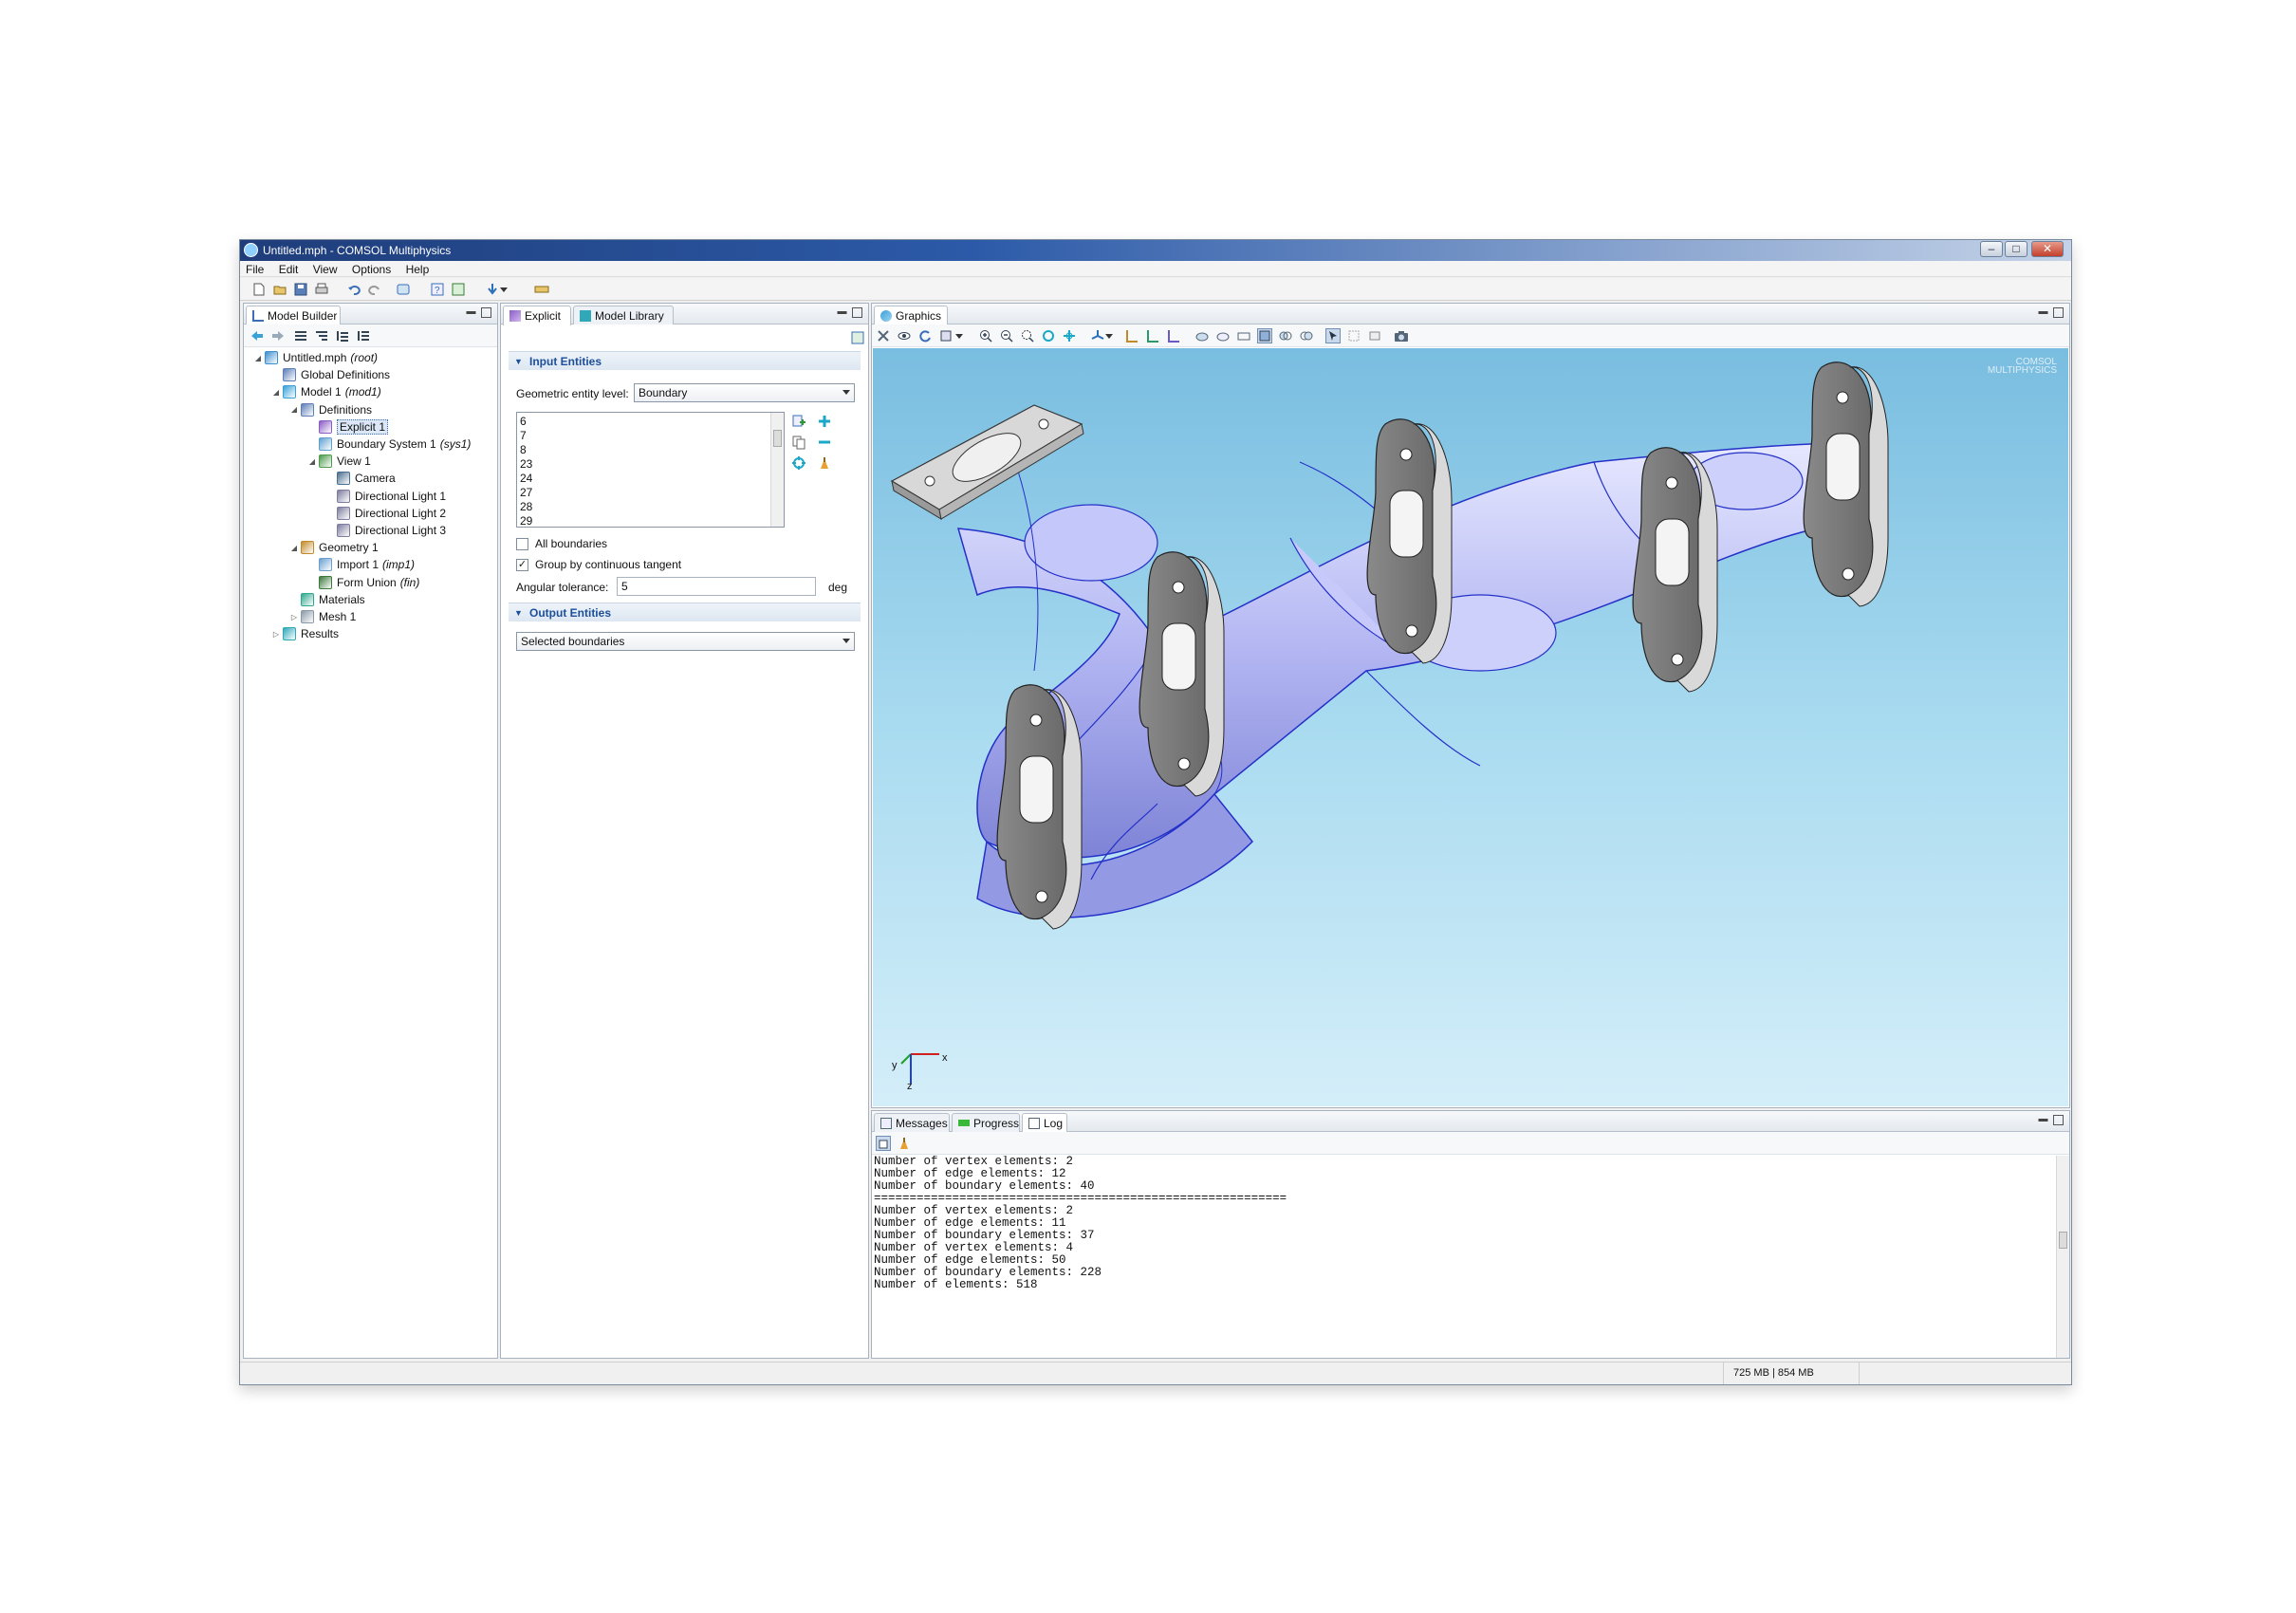 This screenshot has width=2296, height=1613. I want to click on maximize-log-icon, so click(2058, 1120).